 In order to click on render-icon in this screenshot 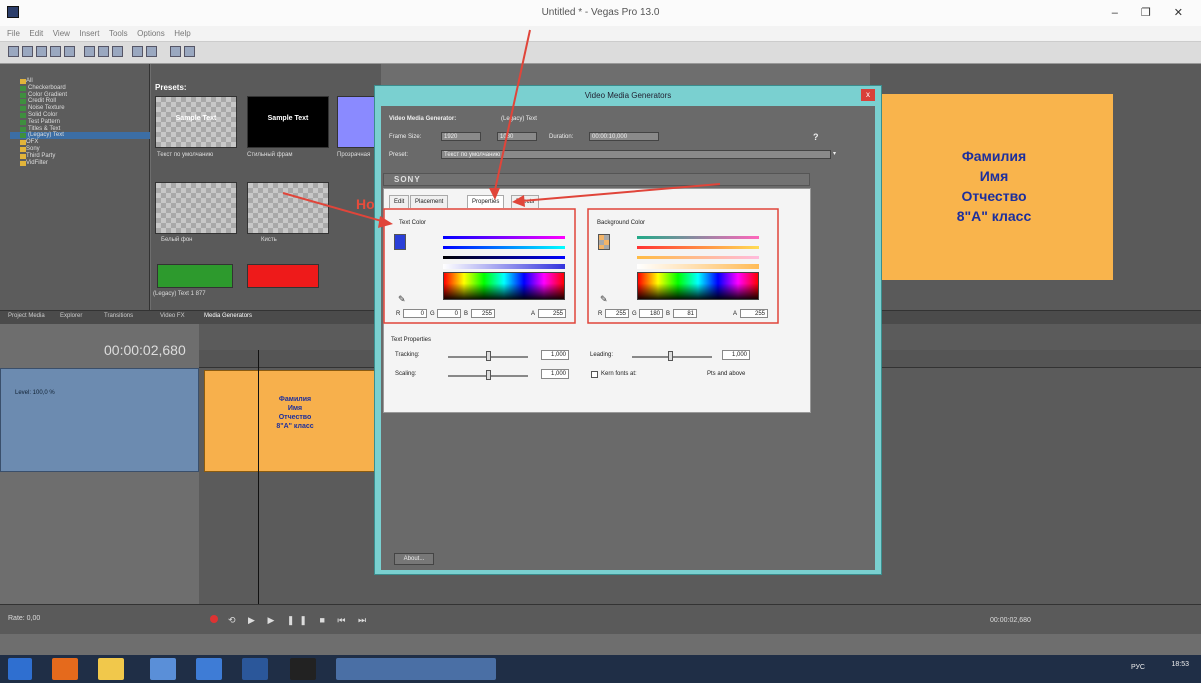, I will do `click(69, 51)`.